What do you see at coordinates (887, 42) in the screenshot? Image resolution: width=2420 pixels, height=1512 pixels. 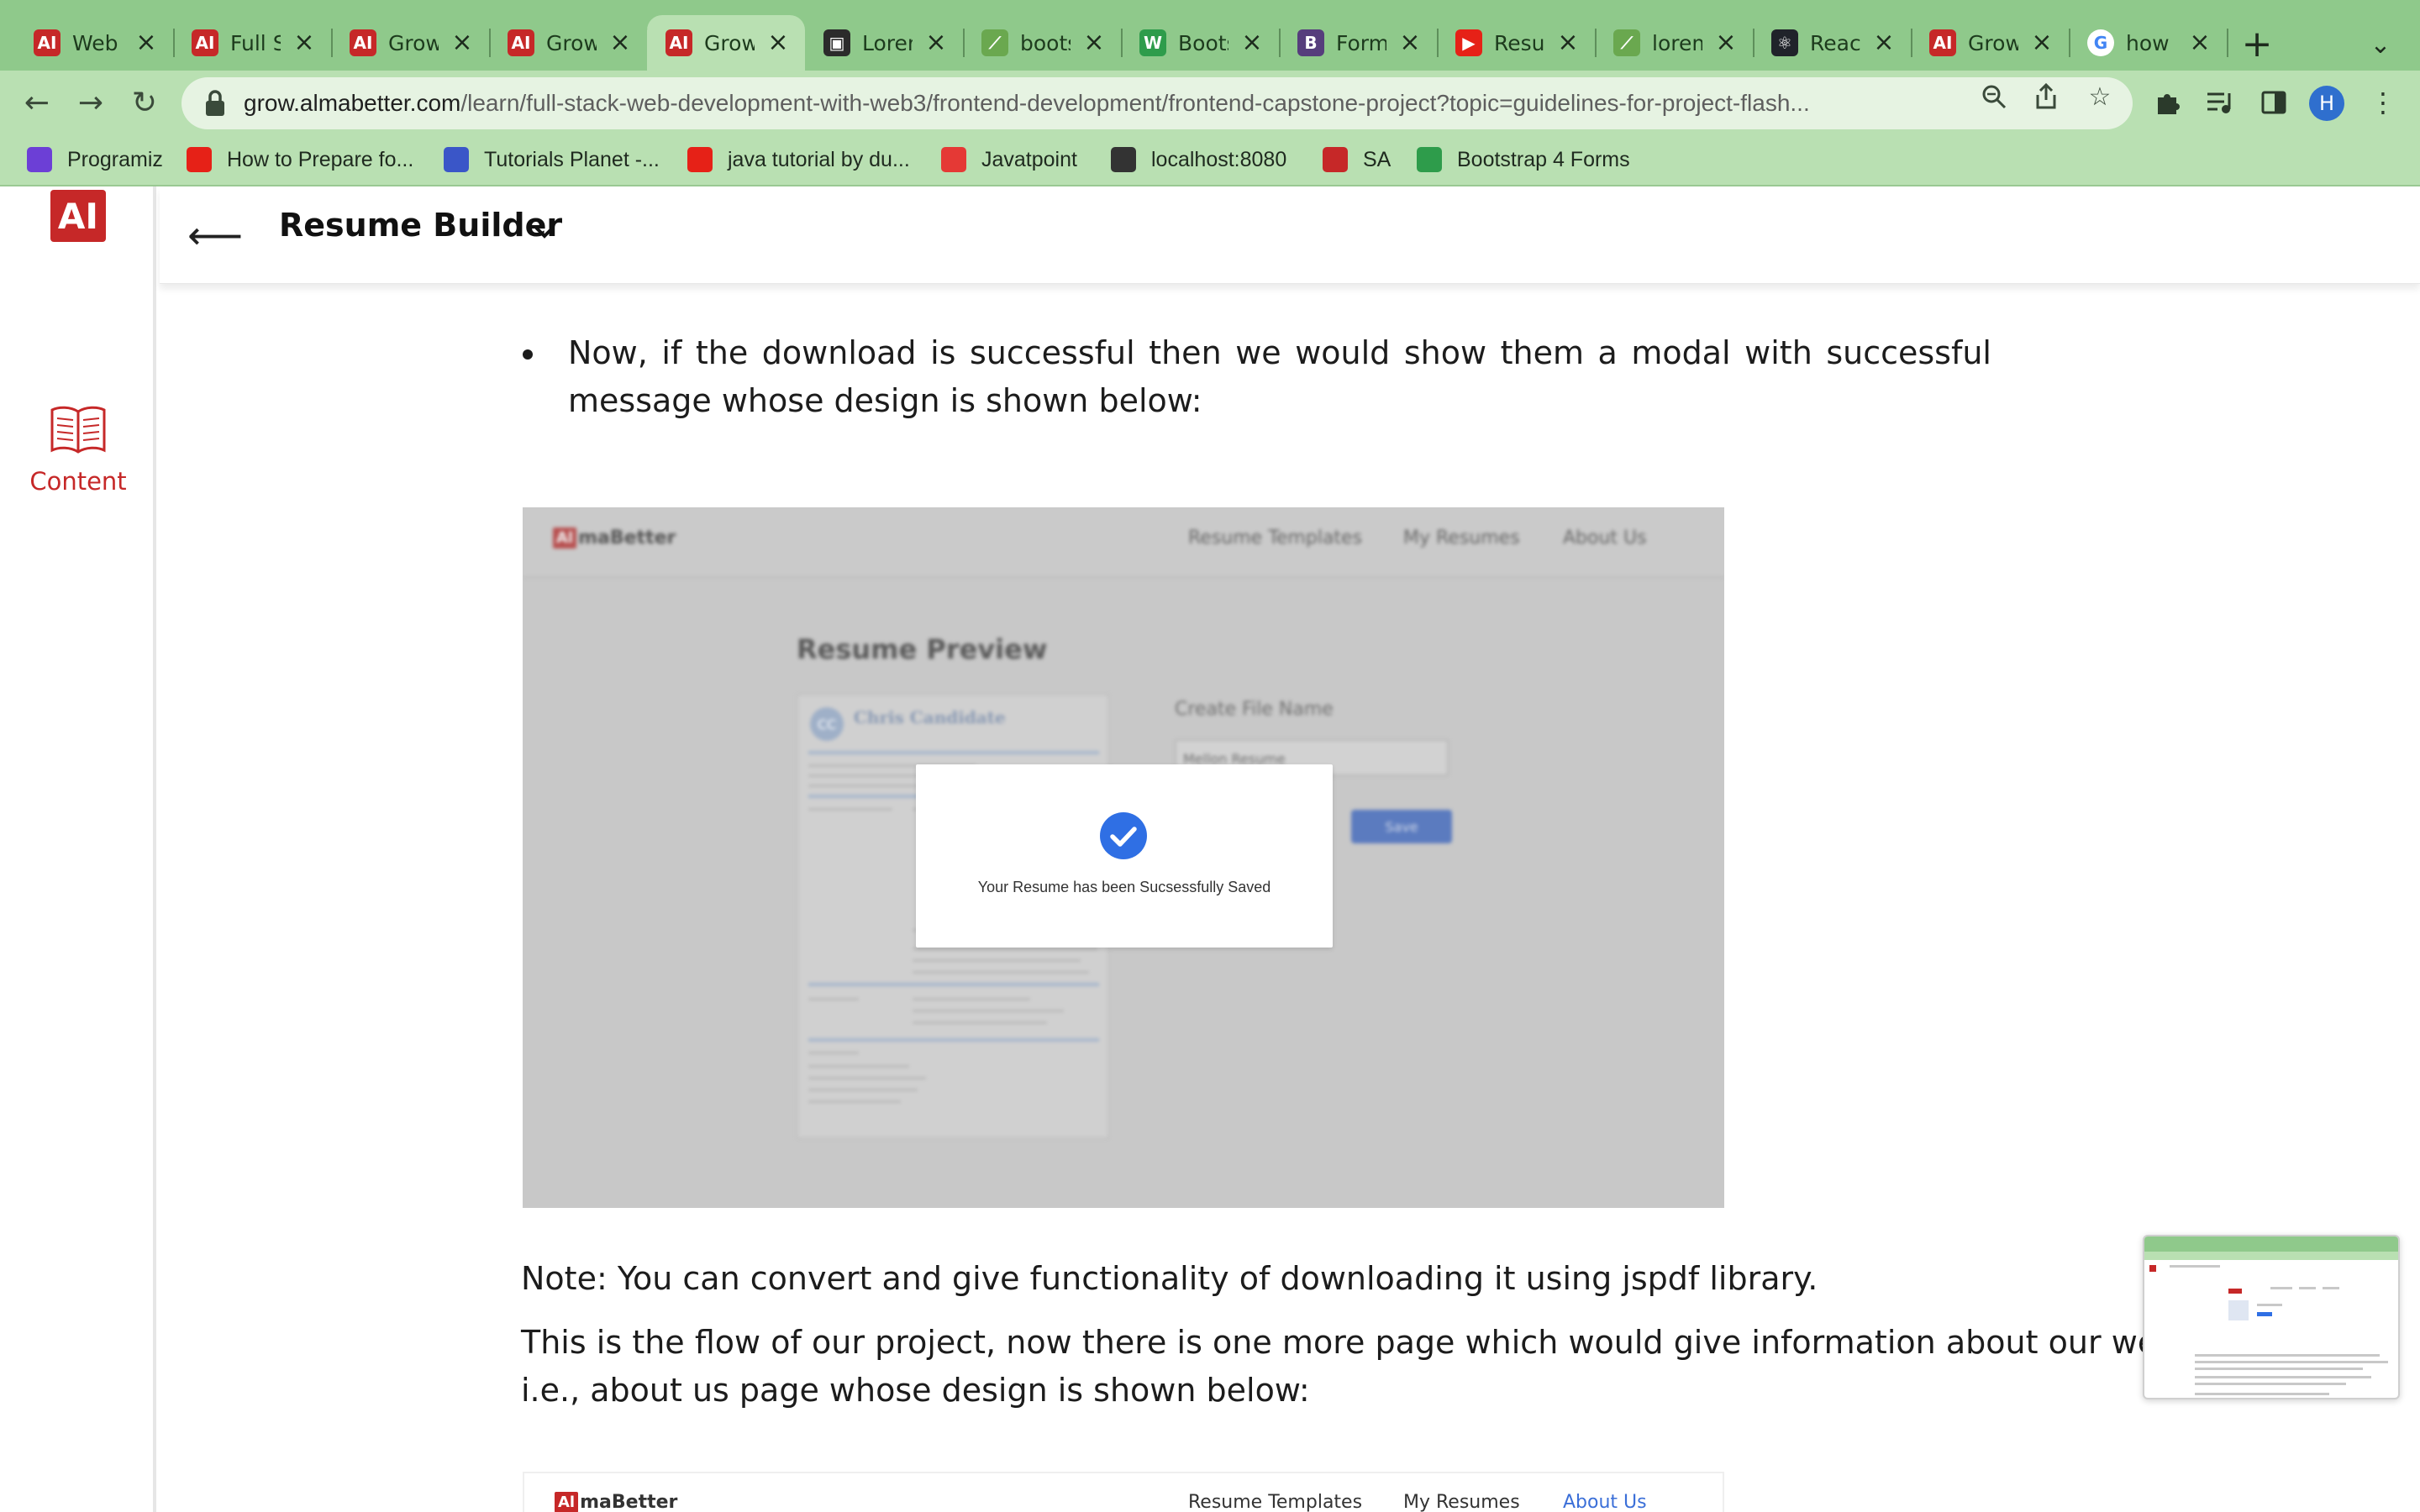 I see `tab-title: Lorem` at bounding box center [887, 42].